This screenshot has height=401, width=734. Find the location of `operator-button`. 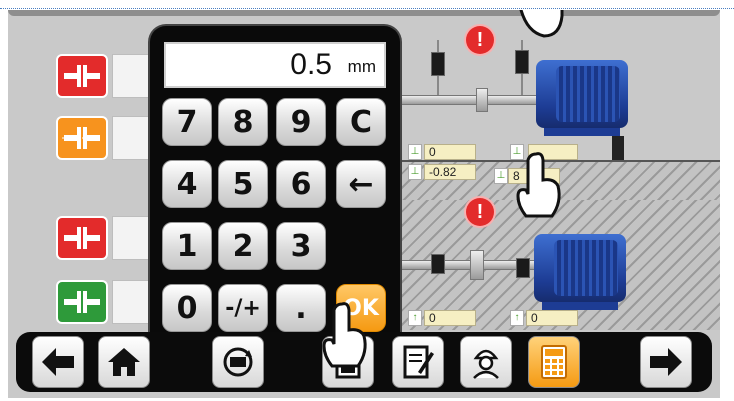

operator-button is located at coordinates (486, 362).